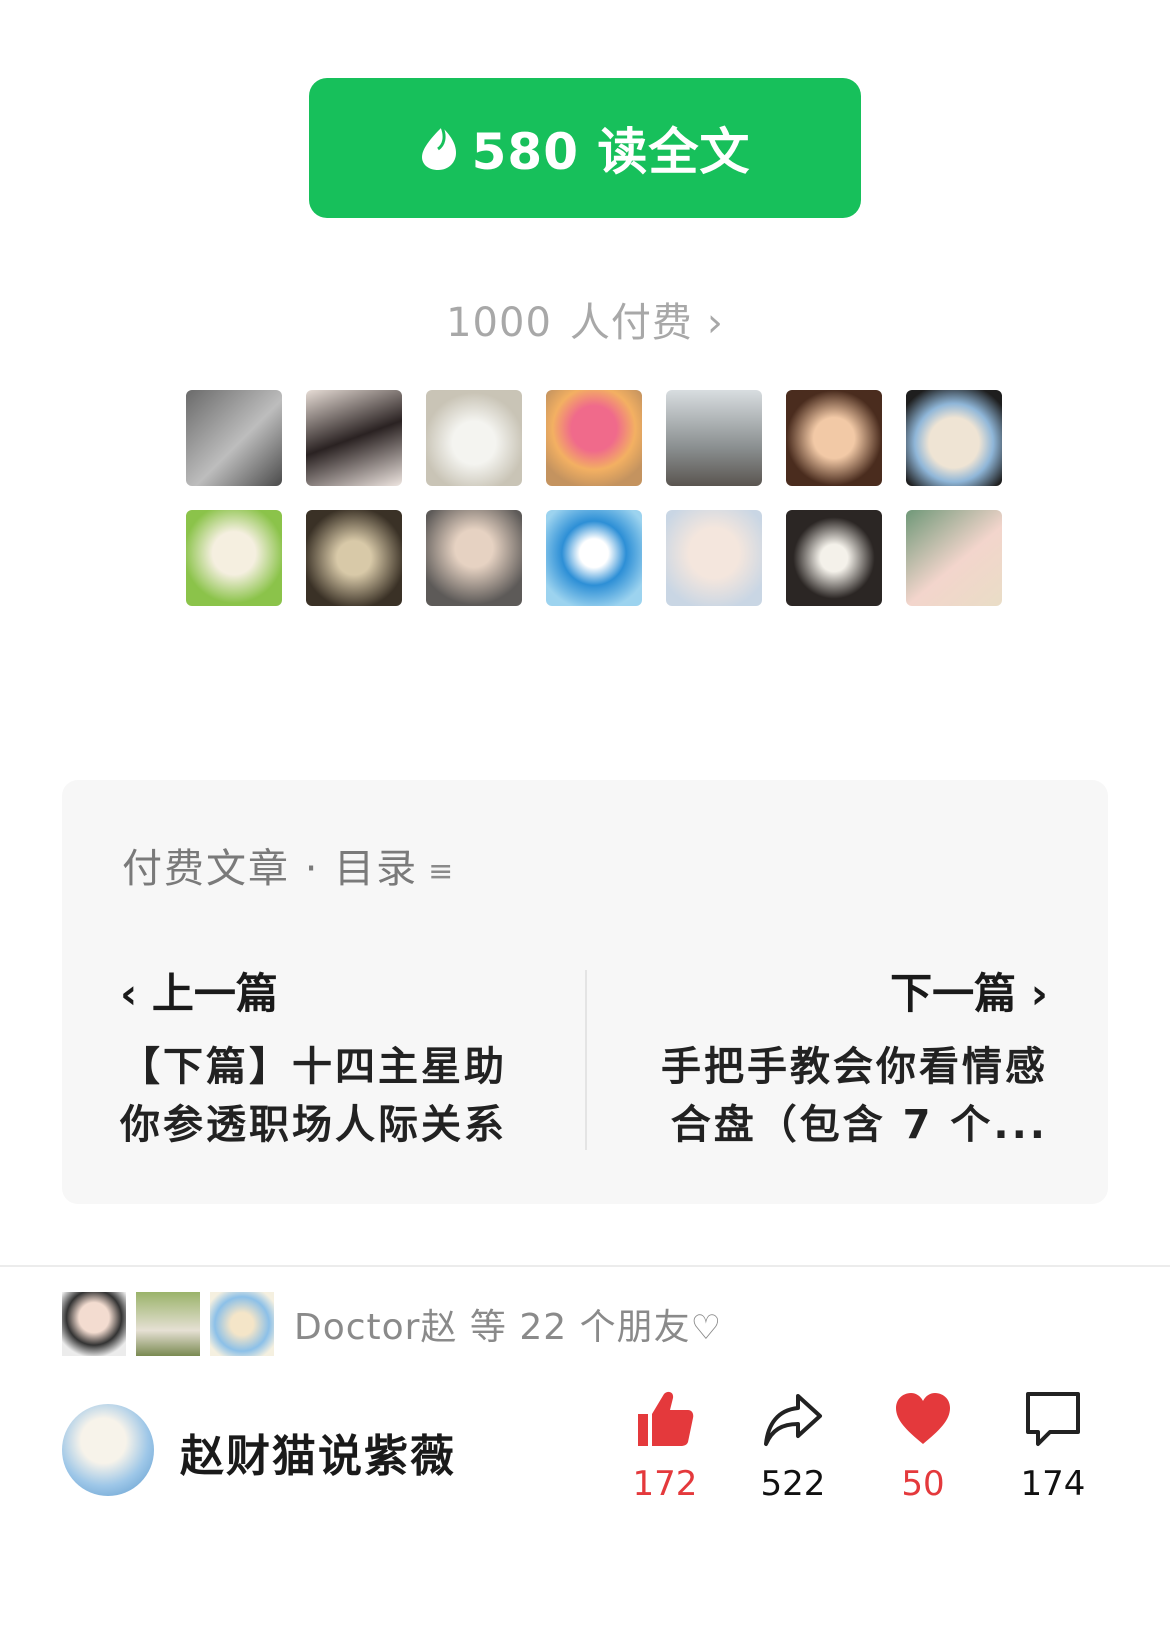 This screenshot has height=1626, width=1170. I want to click on like-count: 172, so click(665, 1484).